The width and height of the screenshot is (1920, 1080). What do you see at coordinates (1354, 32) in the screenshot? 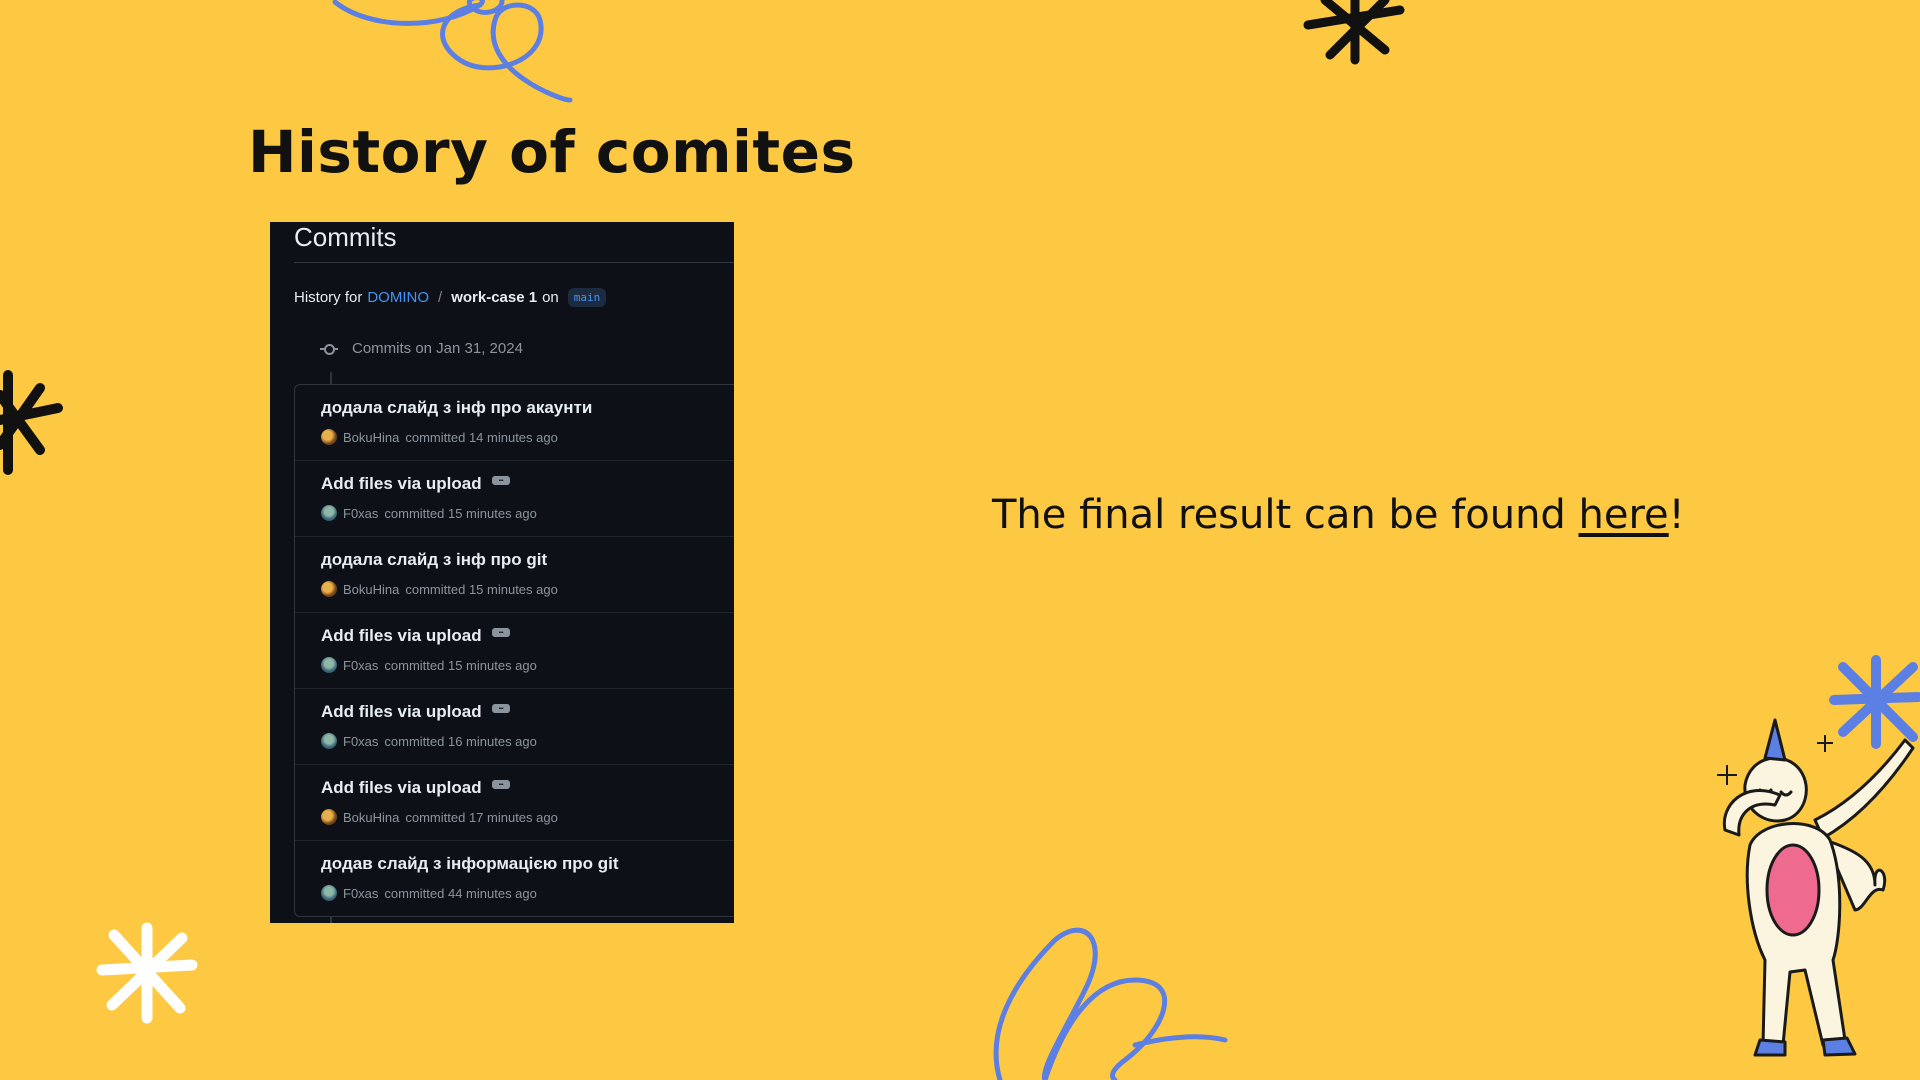
I see `black-asterisk-top` at bounding box center [1354, 32].